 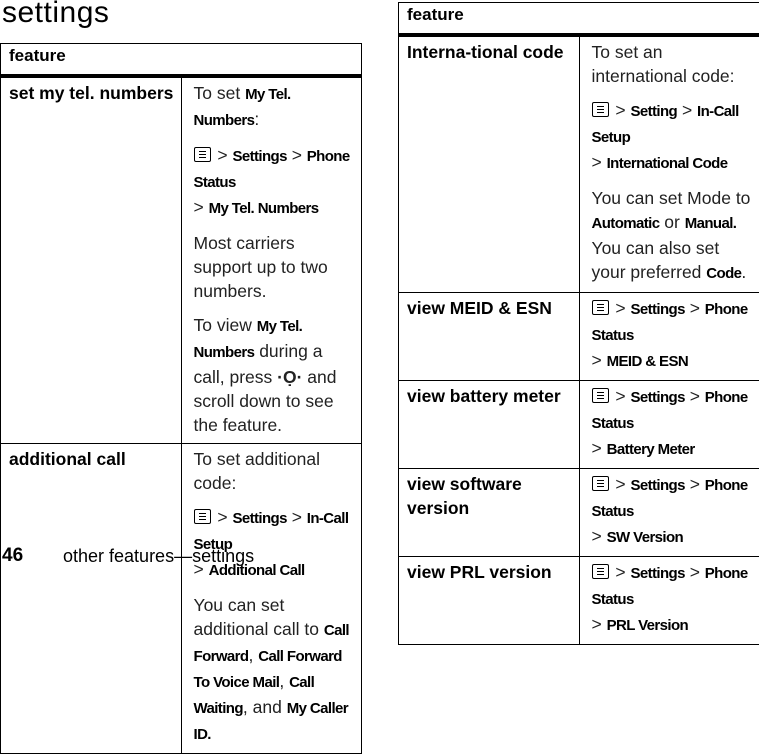 I want to click on menu-term: Battery Meter, so click(x=651, y=449).